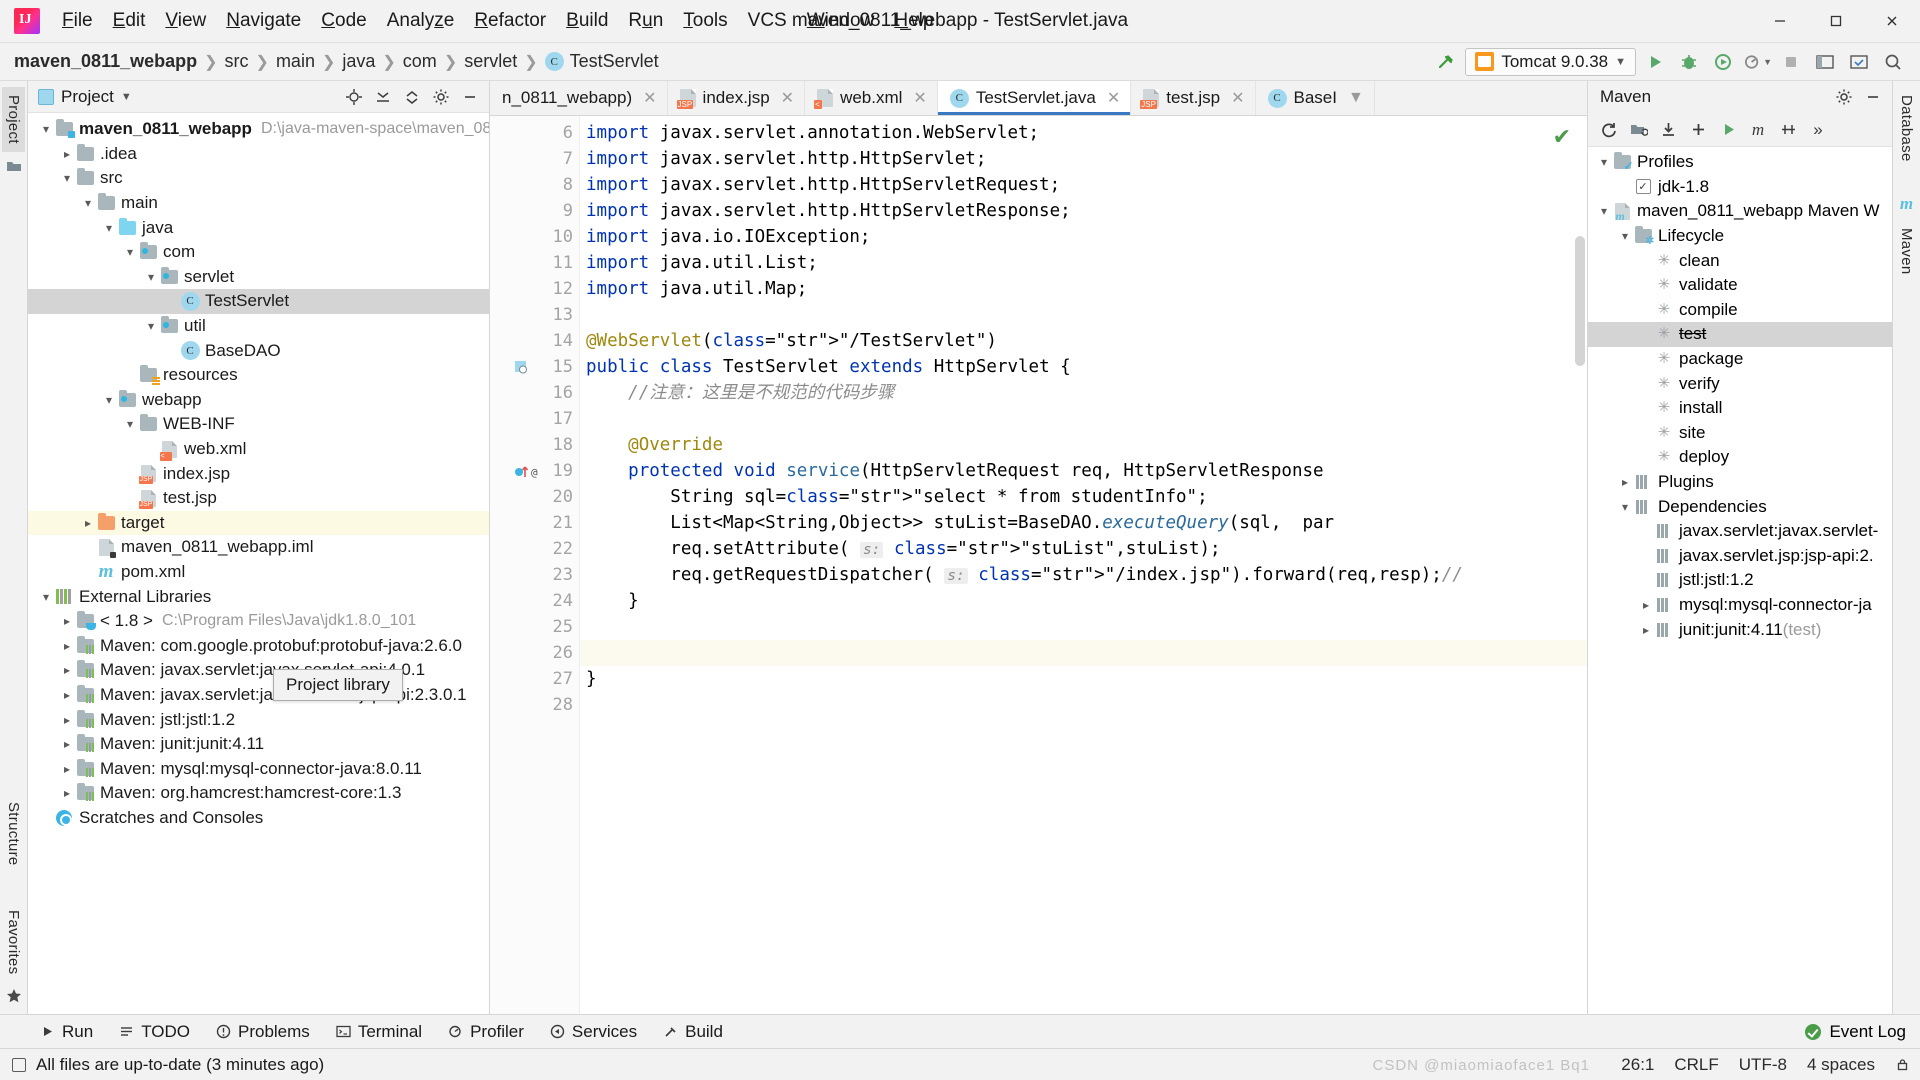 The width and height of the screenshot is (1920, 1080). What do you see at coordinates (1740, 482) in the screenshot?
I see `maven-tree-row: ▸ Plugins` at bounding box center [1740, 482].